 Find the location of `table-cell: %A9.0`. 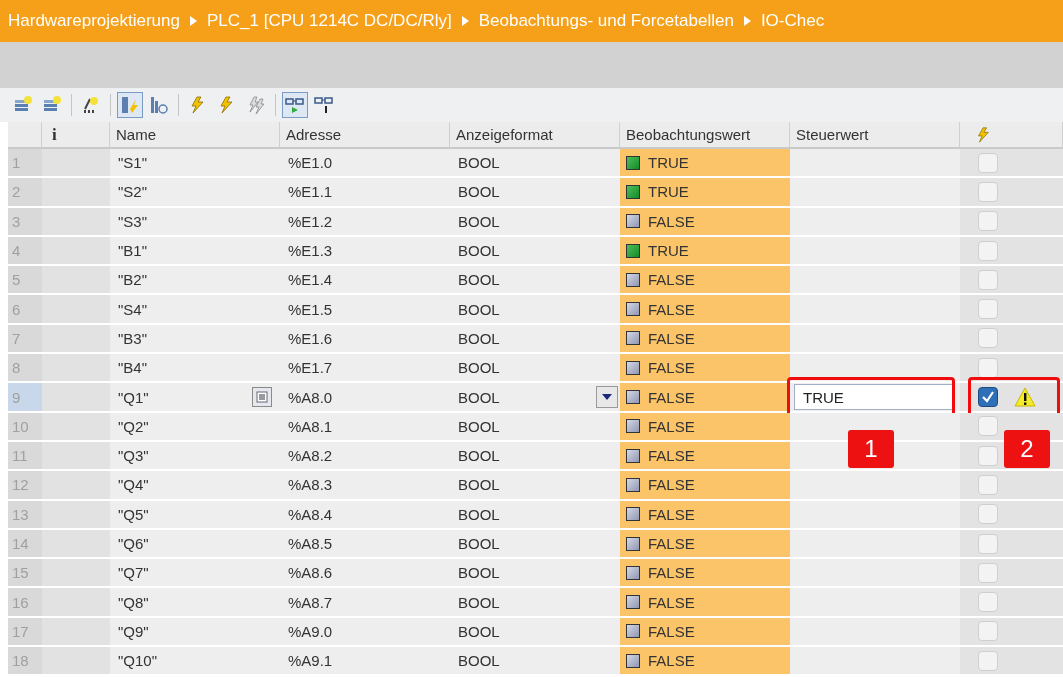

table-cell: %A9.0 is located at coordinates (365, 632).